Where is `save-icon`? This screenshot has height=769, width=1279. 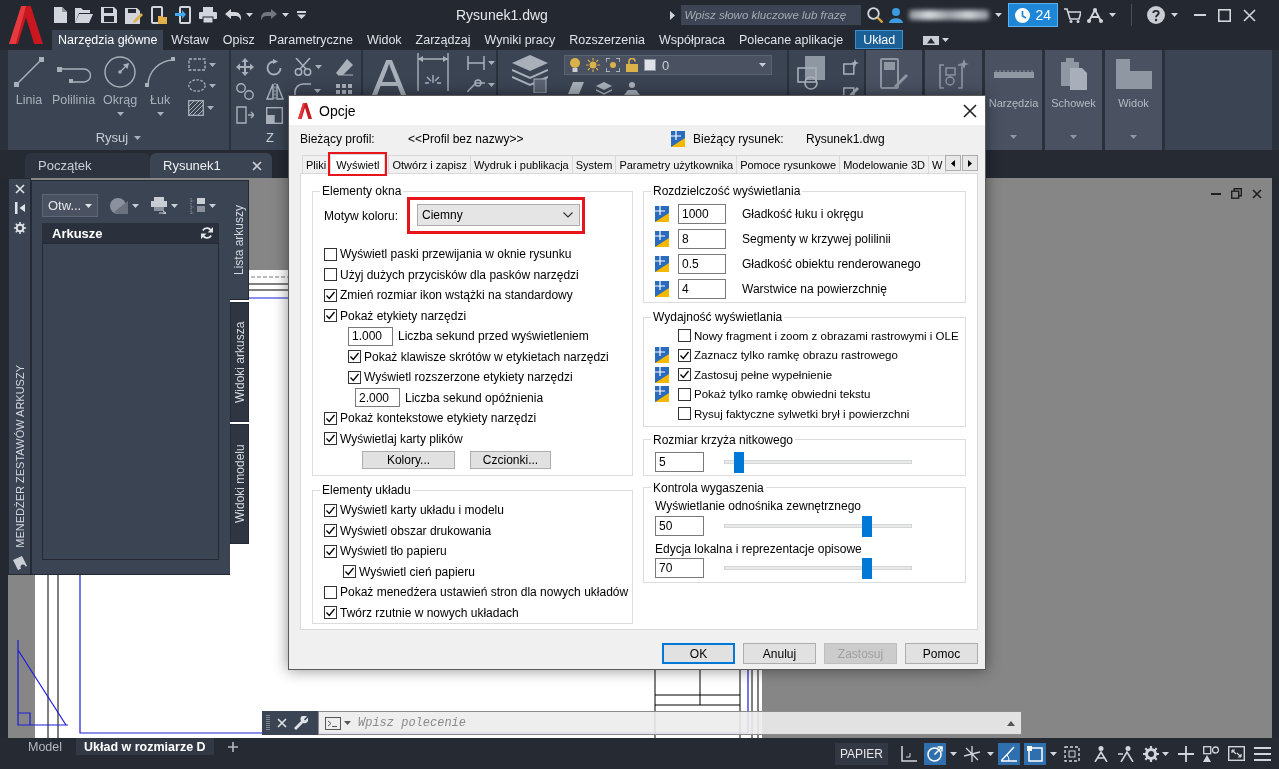
save-icon is located at coordinates (109, 15).